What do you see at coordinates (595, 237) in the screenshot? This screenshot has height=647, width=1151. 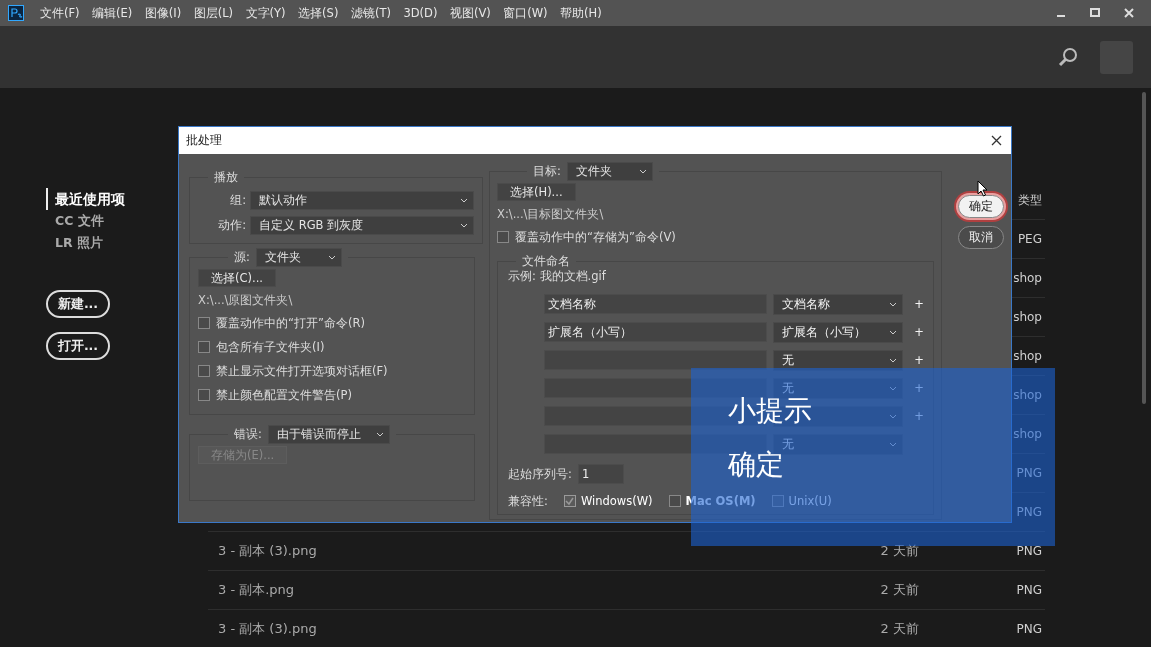 I see `checkbox-label: 覆盖动作中的“存储为”命令(V)` at bounding box center [595, 237].